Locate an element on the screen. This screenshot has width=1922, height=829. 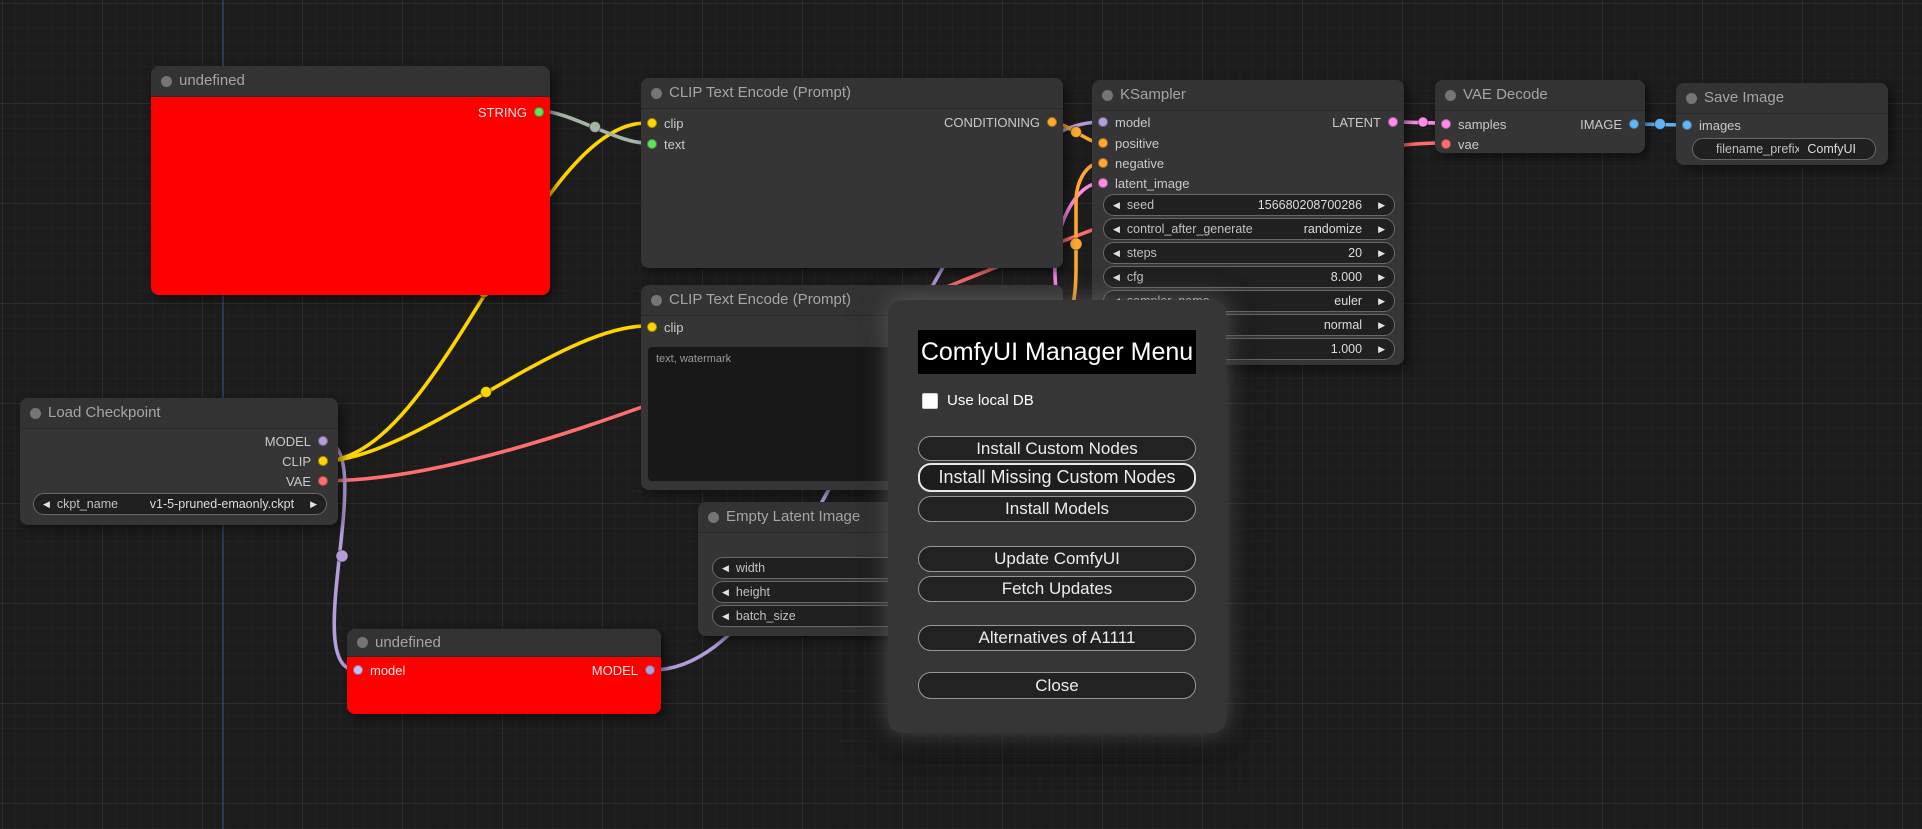
output-latent: LATENT is located at coordinates (1248, 122).